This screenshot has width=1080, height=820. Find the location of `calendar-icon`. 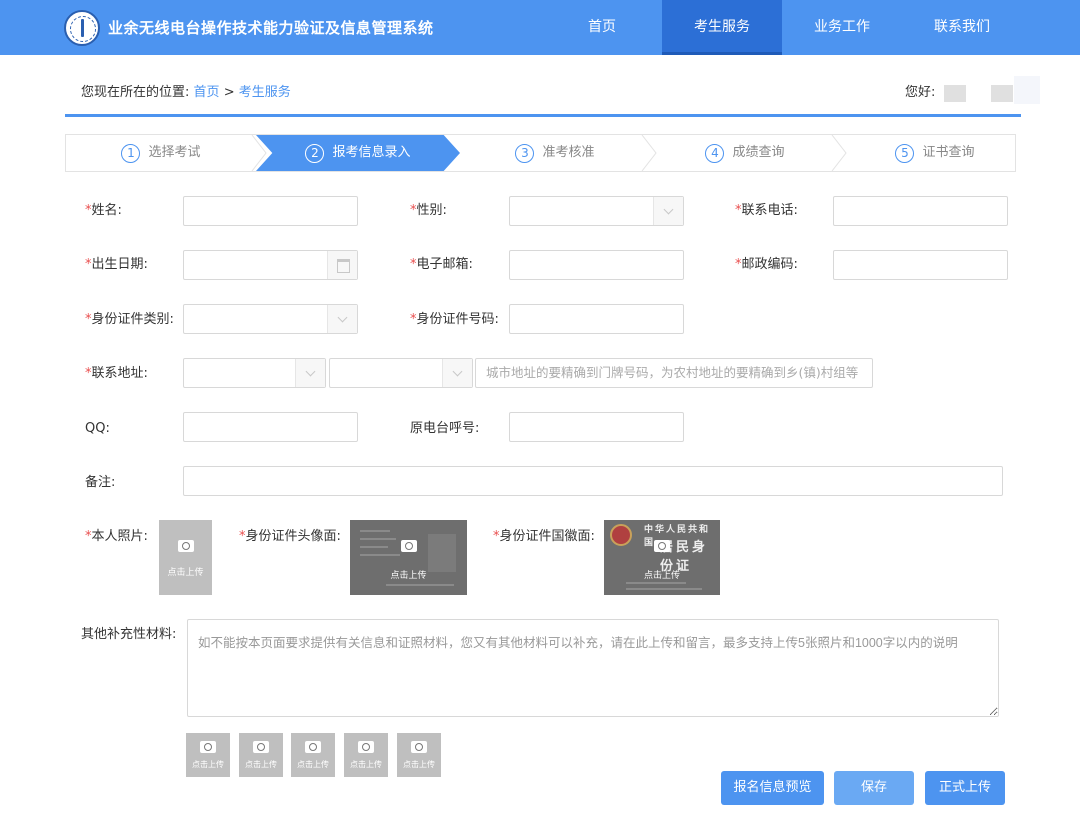

calendar-icon is located at coordinates (342, 265).